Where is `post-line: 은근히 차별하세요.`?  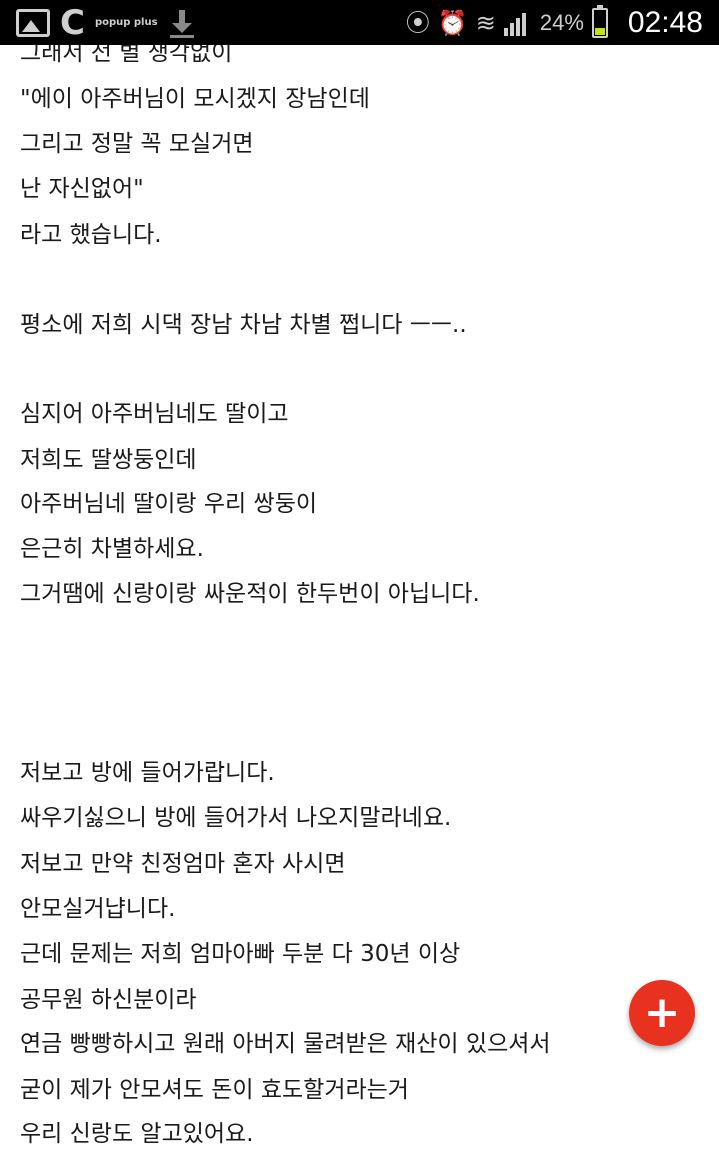
post-line: 은근히 차별하세요. is located at coordinates (112, 549).